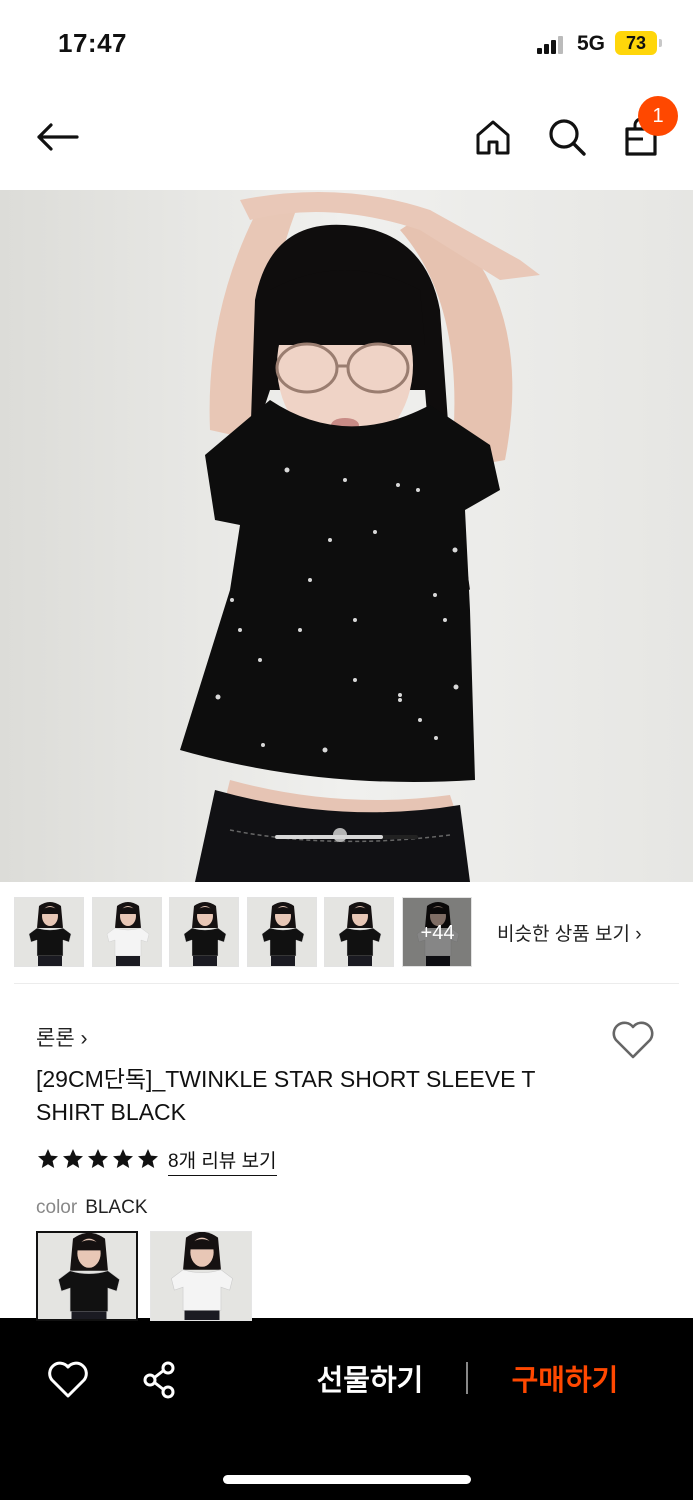 The width and height of the screenshot is (693, 1500). I want to click on battery-icon: 73, so click(636, 43).